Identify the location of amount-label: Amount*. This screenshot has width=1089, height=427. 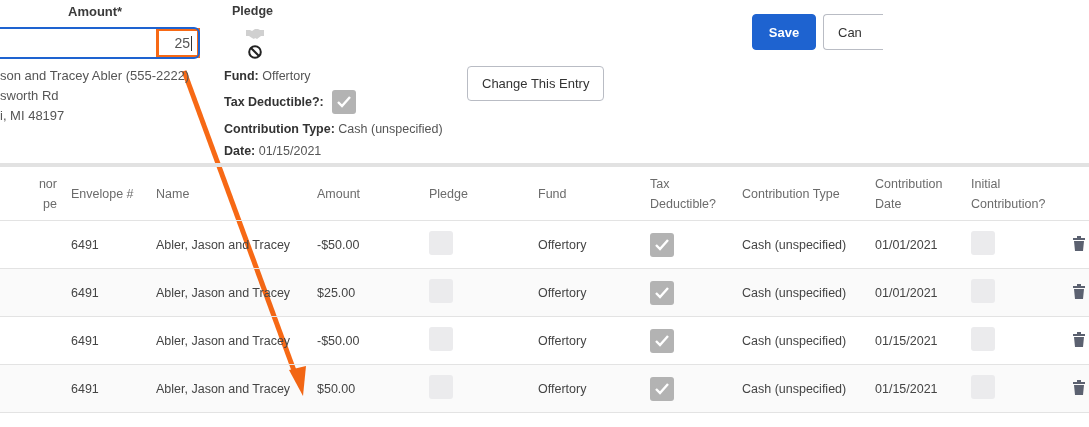
(96, 12).